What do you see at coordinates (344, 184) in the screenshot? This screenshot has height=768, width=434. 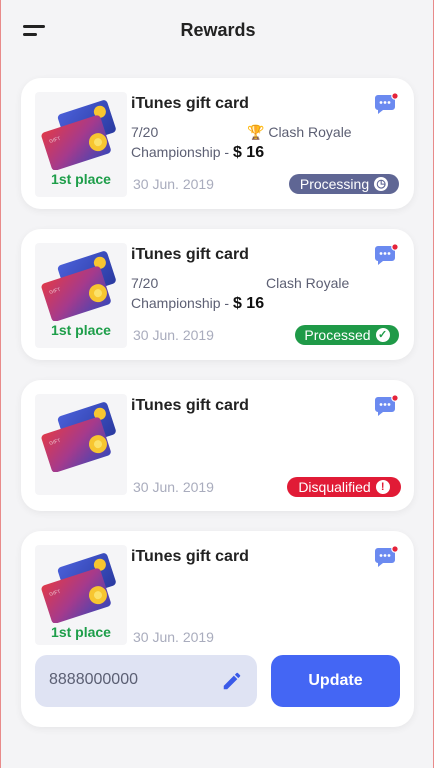 I see `status-badge: Processing ◷` at bounding box center [344, 184].